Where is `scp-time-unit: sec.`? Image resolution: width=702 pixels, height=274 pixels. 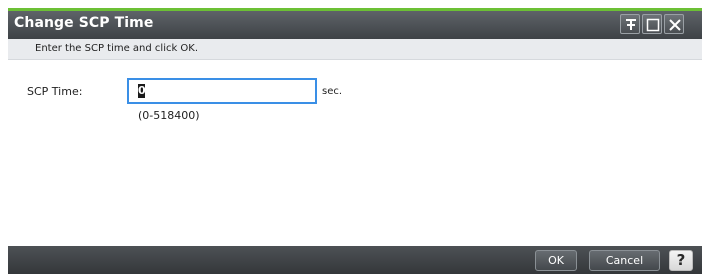
scp-time-unit: sec. is located at coordinates (332, 91).